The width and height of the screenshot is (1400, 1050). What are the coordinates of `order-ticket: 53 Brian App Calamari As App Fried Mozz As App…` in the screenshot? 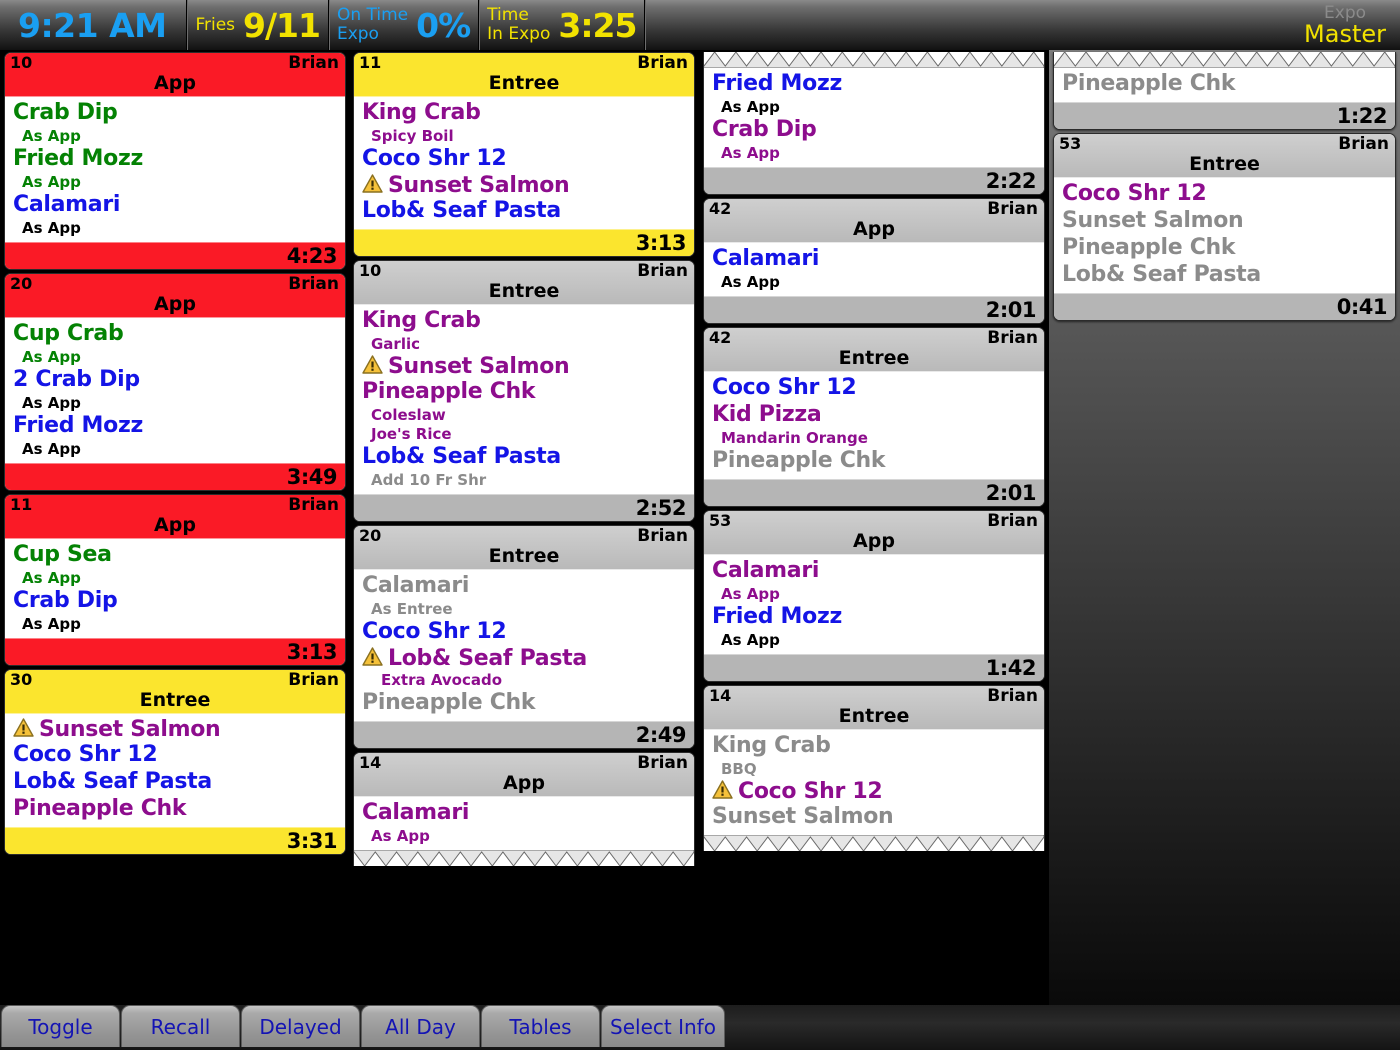 It's located at (874, 596).